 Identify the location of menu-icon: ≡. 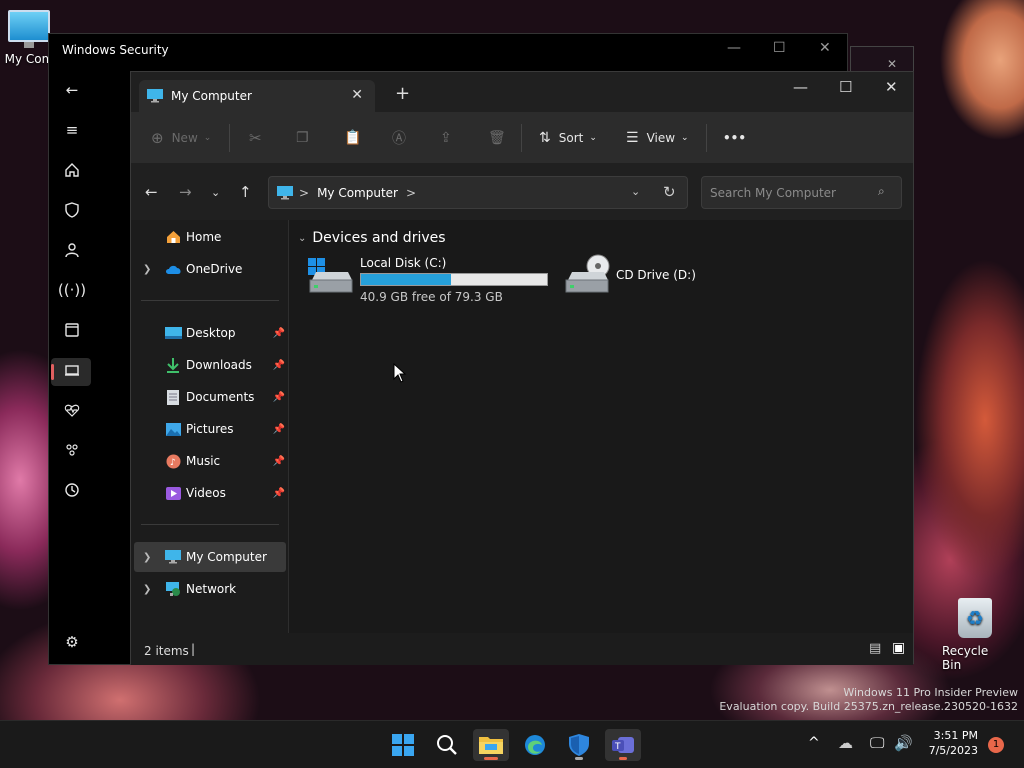
(72, 130).